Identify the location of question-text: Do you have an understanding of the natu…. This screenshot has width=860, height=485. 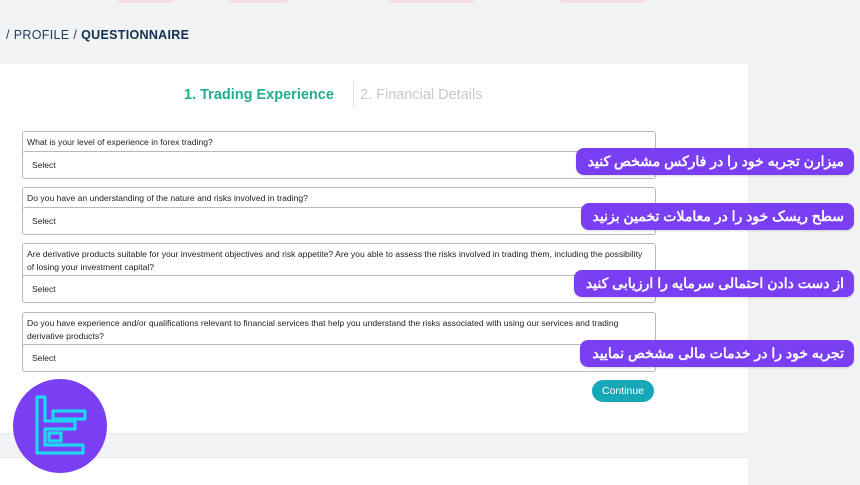
(167, 198).